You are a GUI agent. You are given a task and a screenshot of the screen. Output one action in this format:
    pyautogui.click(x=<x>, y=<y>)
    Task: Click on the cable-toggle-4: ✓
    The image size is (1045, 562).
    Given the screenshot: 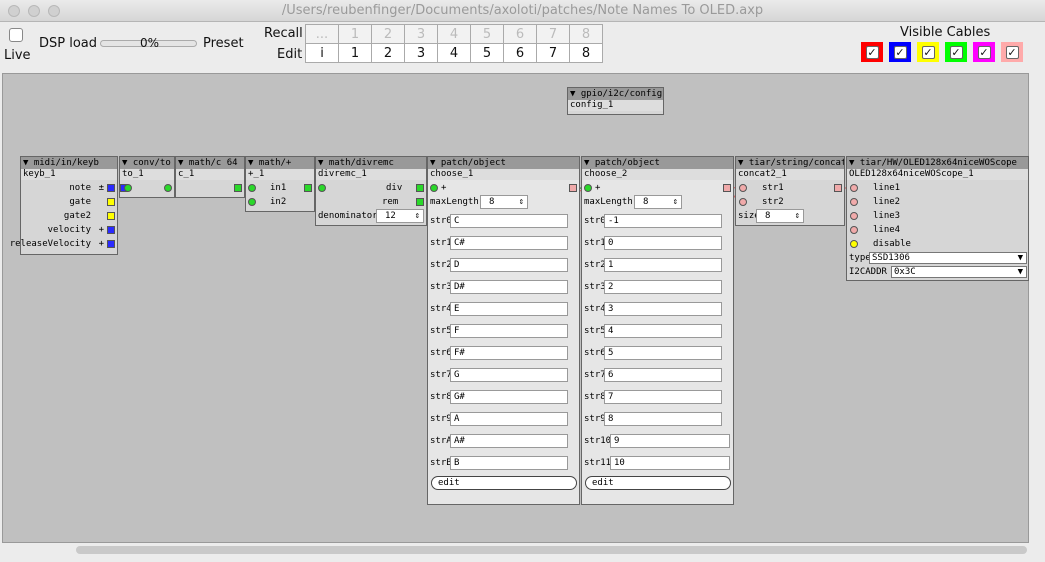 What is the action you would take?
    pyautogui.click(x=984, y=52)
    